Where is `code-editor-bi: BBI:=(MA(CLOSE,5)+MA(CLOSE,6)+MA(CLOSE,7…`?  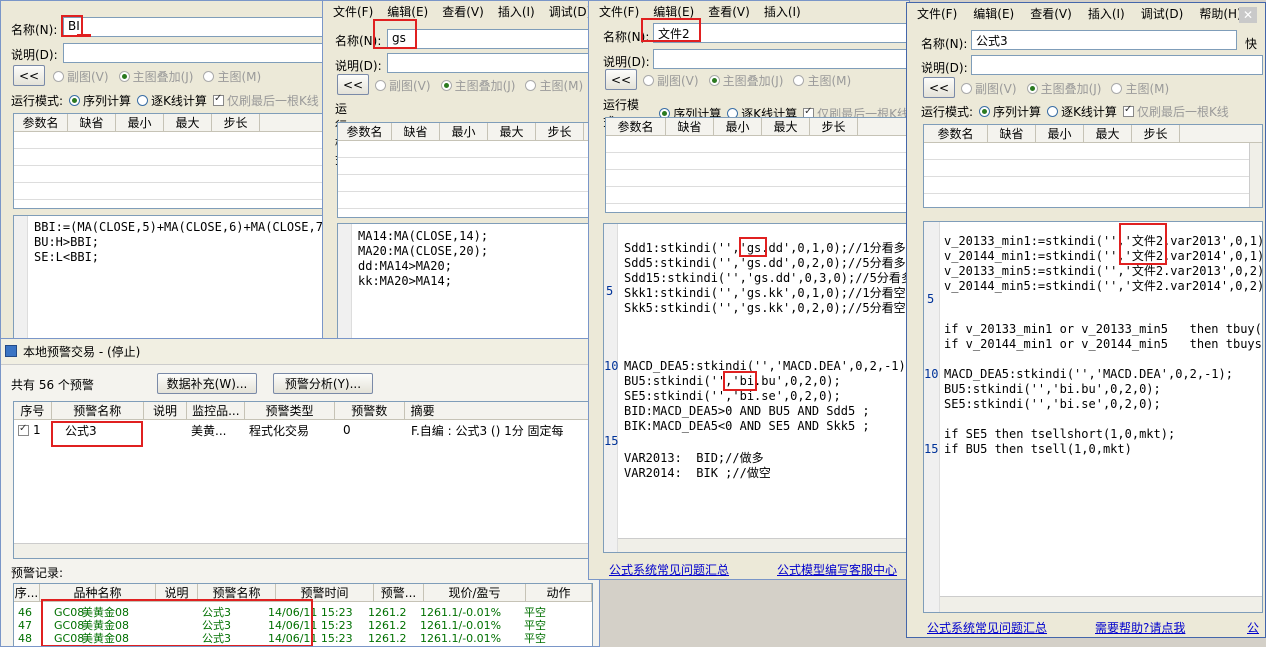
code-editor-bi: BBI:=(MA(CLOSE,5)+MA(CLOSE,6)+MA(CLOSE,7… is located at coordinates (169, 277).